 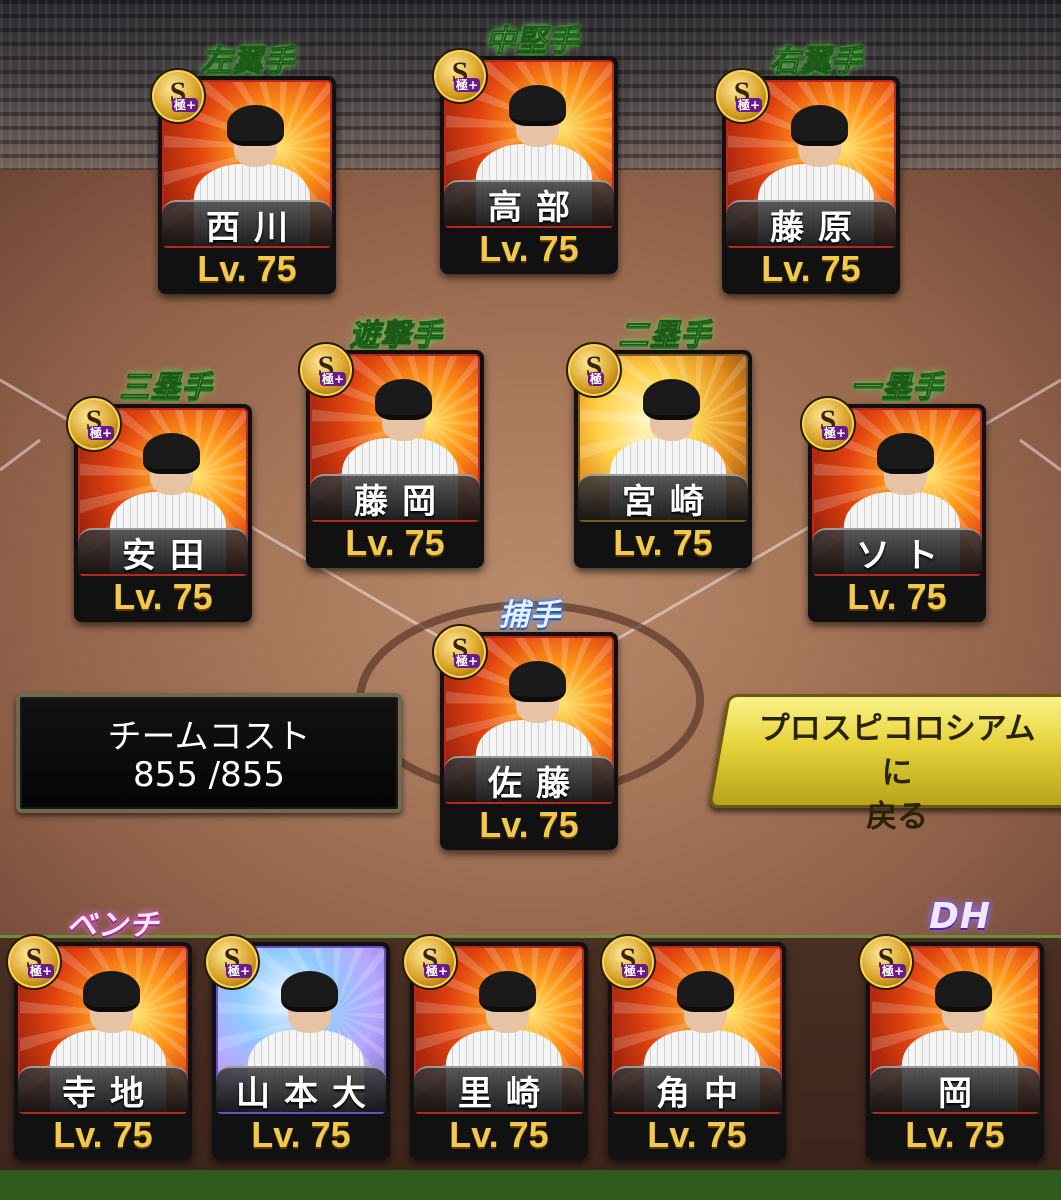 What do you see at coordinates (951, 1047) in the screenshot?
I see `player-card-dh: 岡 Lv. 75 S 極+` at bounding box center [951, 1047].